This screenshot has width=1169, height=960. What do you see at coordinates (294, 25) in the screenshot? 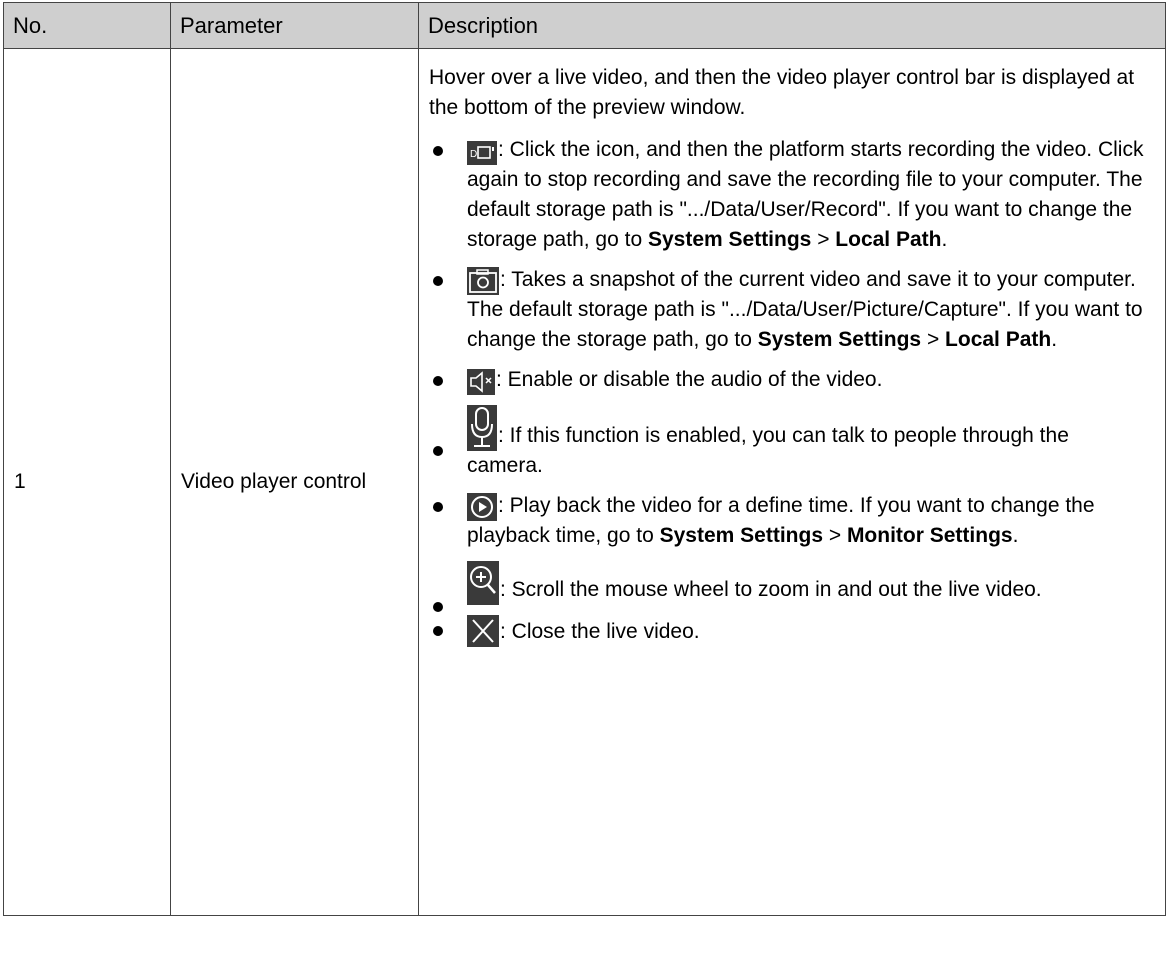
I see `header-parameter: Parameter` at bounding box center [294, 25].